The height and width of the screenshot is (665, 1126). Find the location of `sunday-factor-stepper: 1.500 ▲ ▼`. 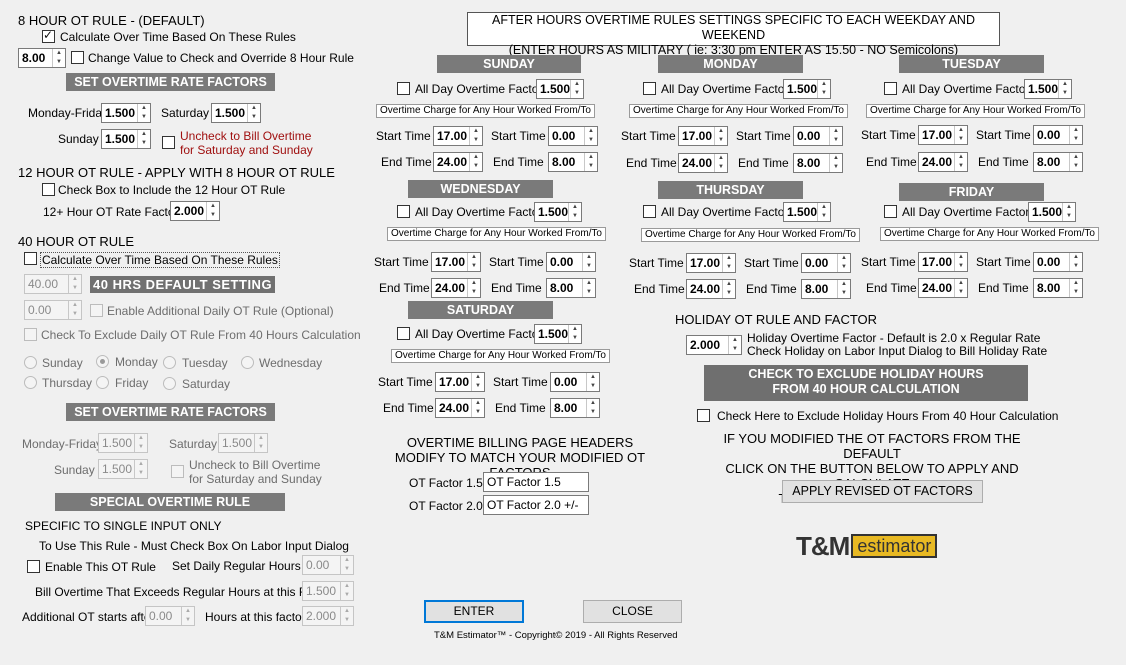

sunday-factor-stepper: 1.500 ▲ ▼ is located at coordinates (560, 89).